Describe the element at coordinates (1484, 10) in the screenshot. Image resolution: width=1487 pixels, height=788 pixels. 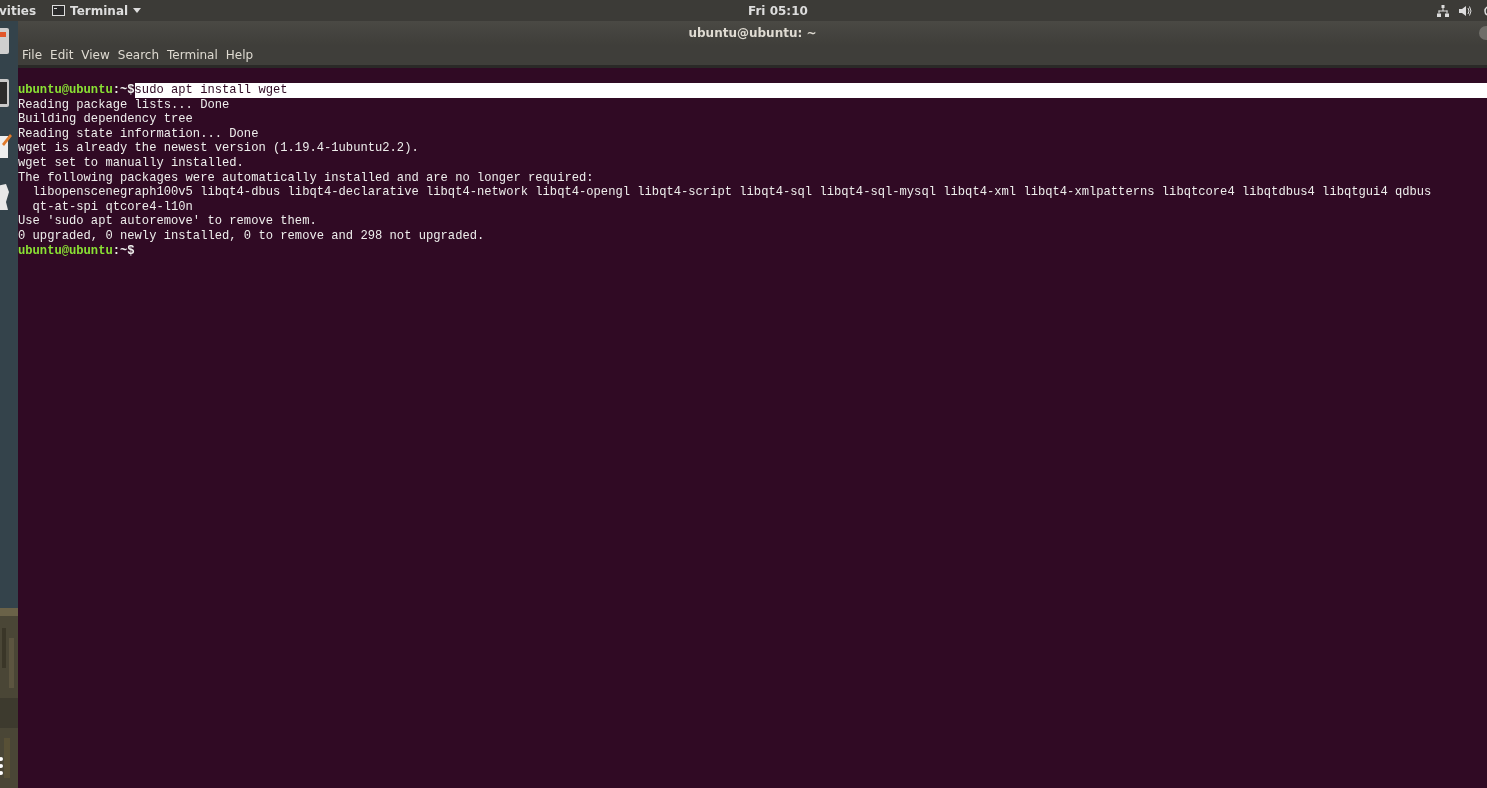
I see `power-icon` at that location.